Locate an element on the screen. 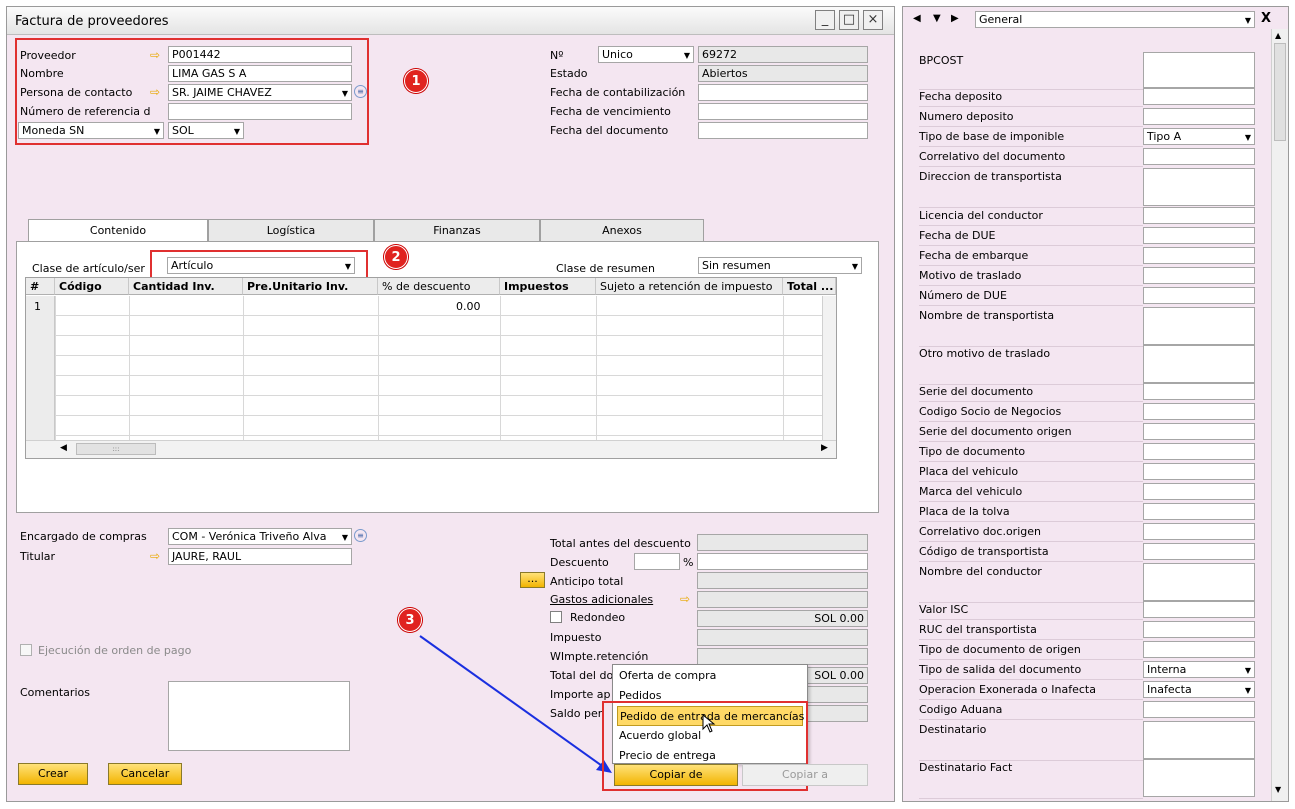 This screenshot has height=809, width=1295. vertical-scrollbar: ▲ ▼ is located at coordinates (1279, 415).